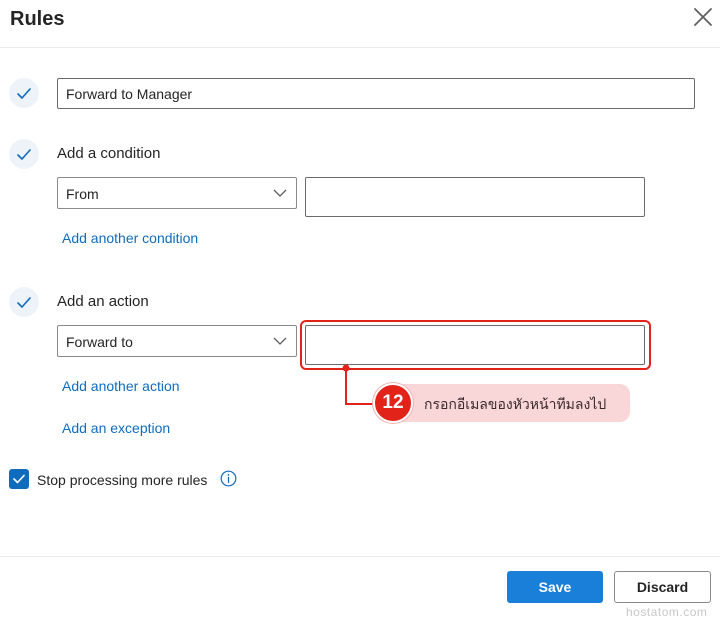 The width and height of the screenshot is (720, 622). What do you see at coordinates (360, 589) in the screenshot?
I see `dialog-footer` at bounding box center [360, 589].